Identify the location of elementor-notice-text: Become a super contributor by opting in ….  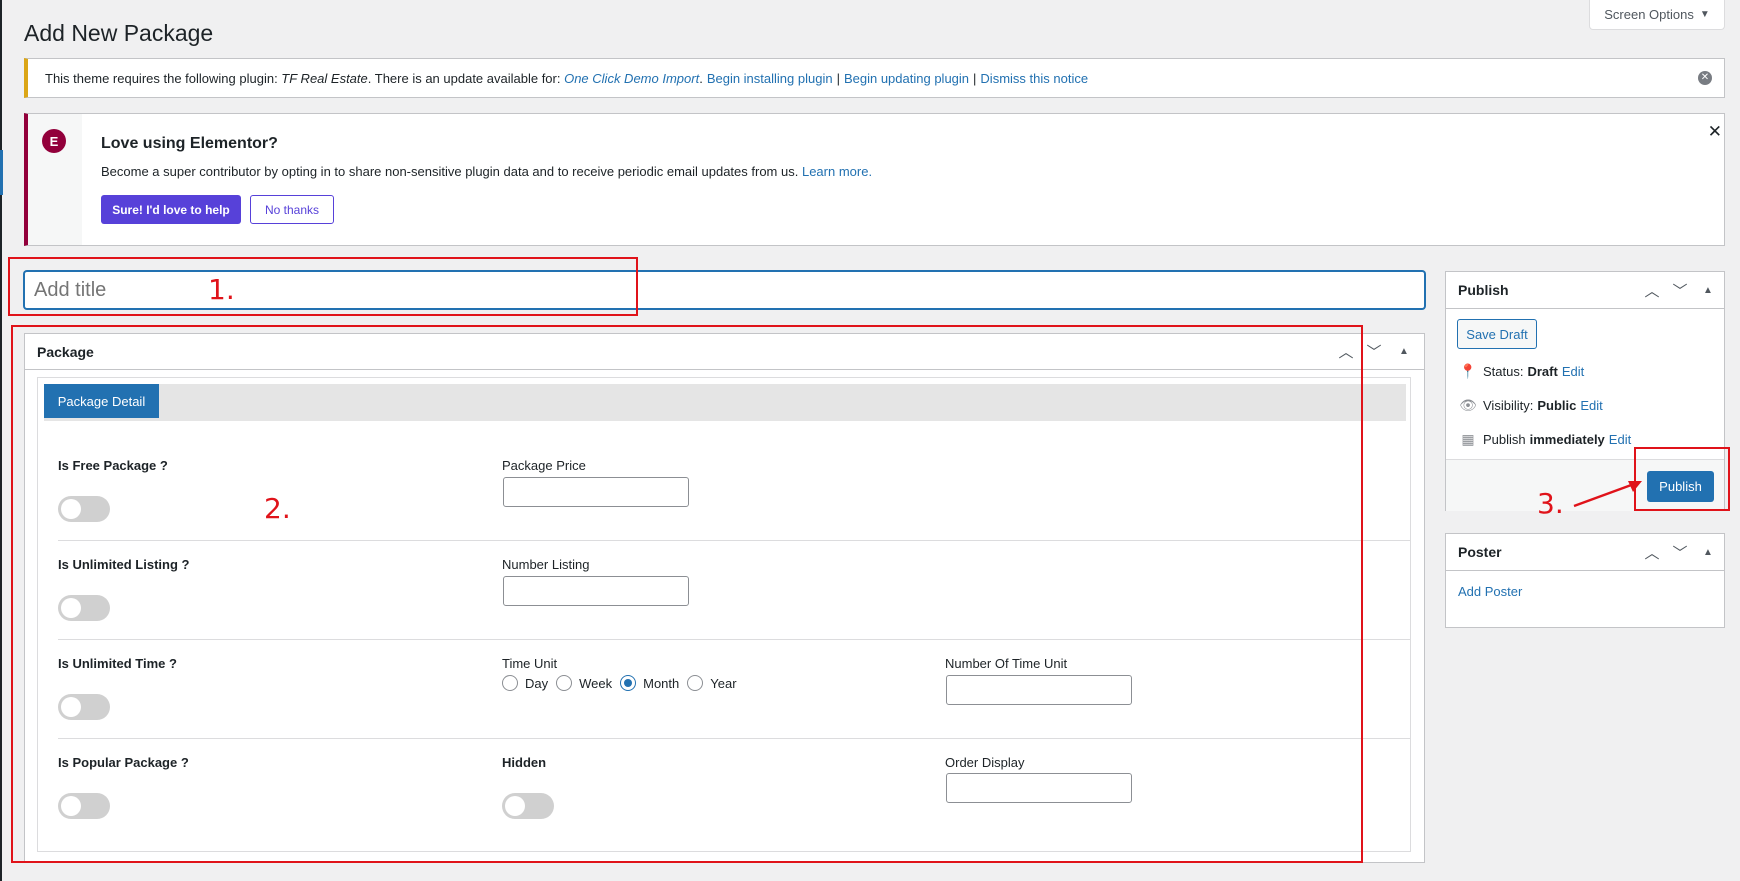
(486, 171).